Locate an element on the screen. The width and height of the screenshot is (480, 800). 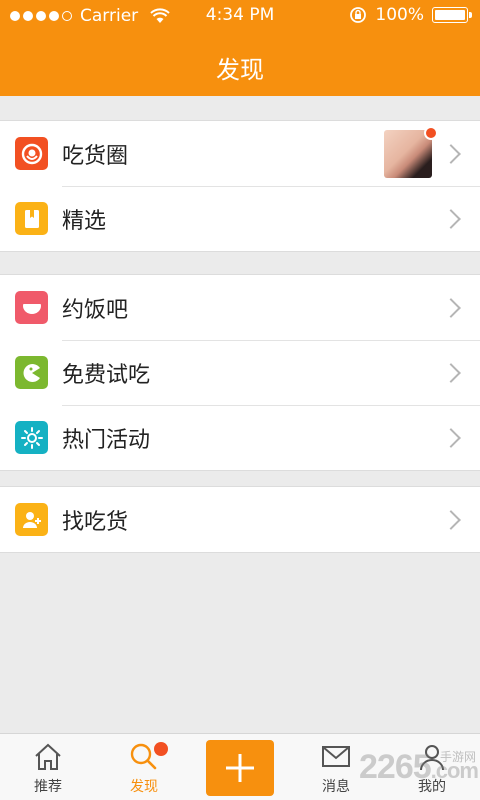
menu-item-hot-events: 热门活动 is located at coordinates (240, 437).